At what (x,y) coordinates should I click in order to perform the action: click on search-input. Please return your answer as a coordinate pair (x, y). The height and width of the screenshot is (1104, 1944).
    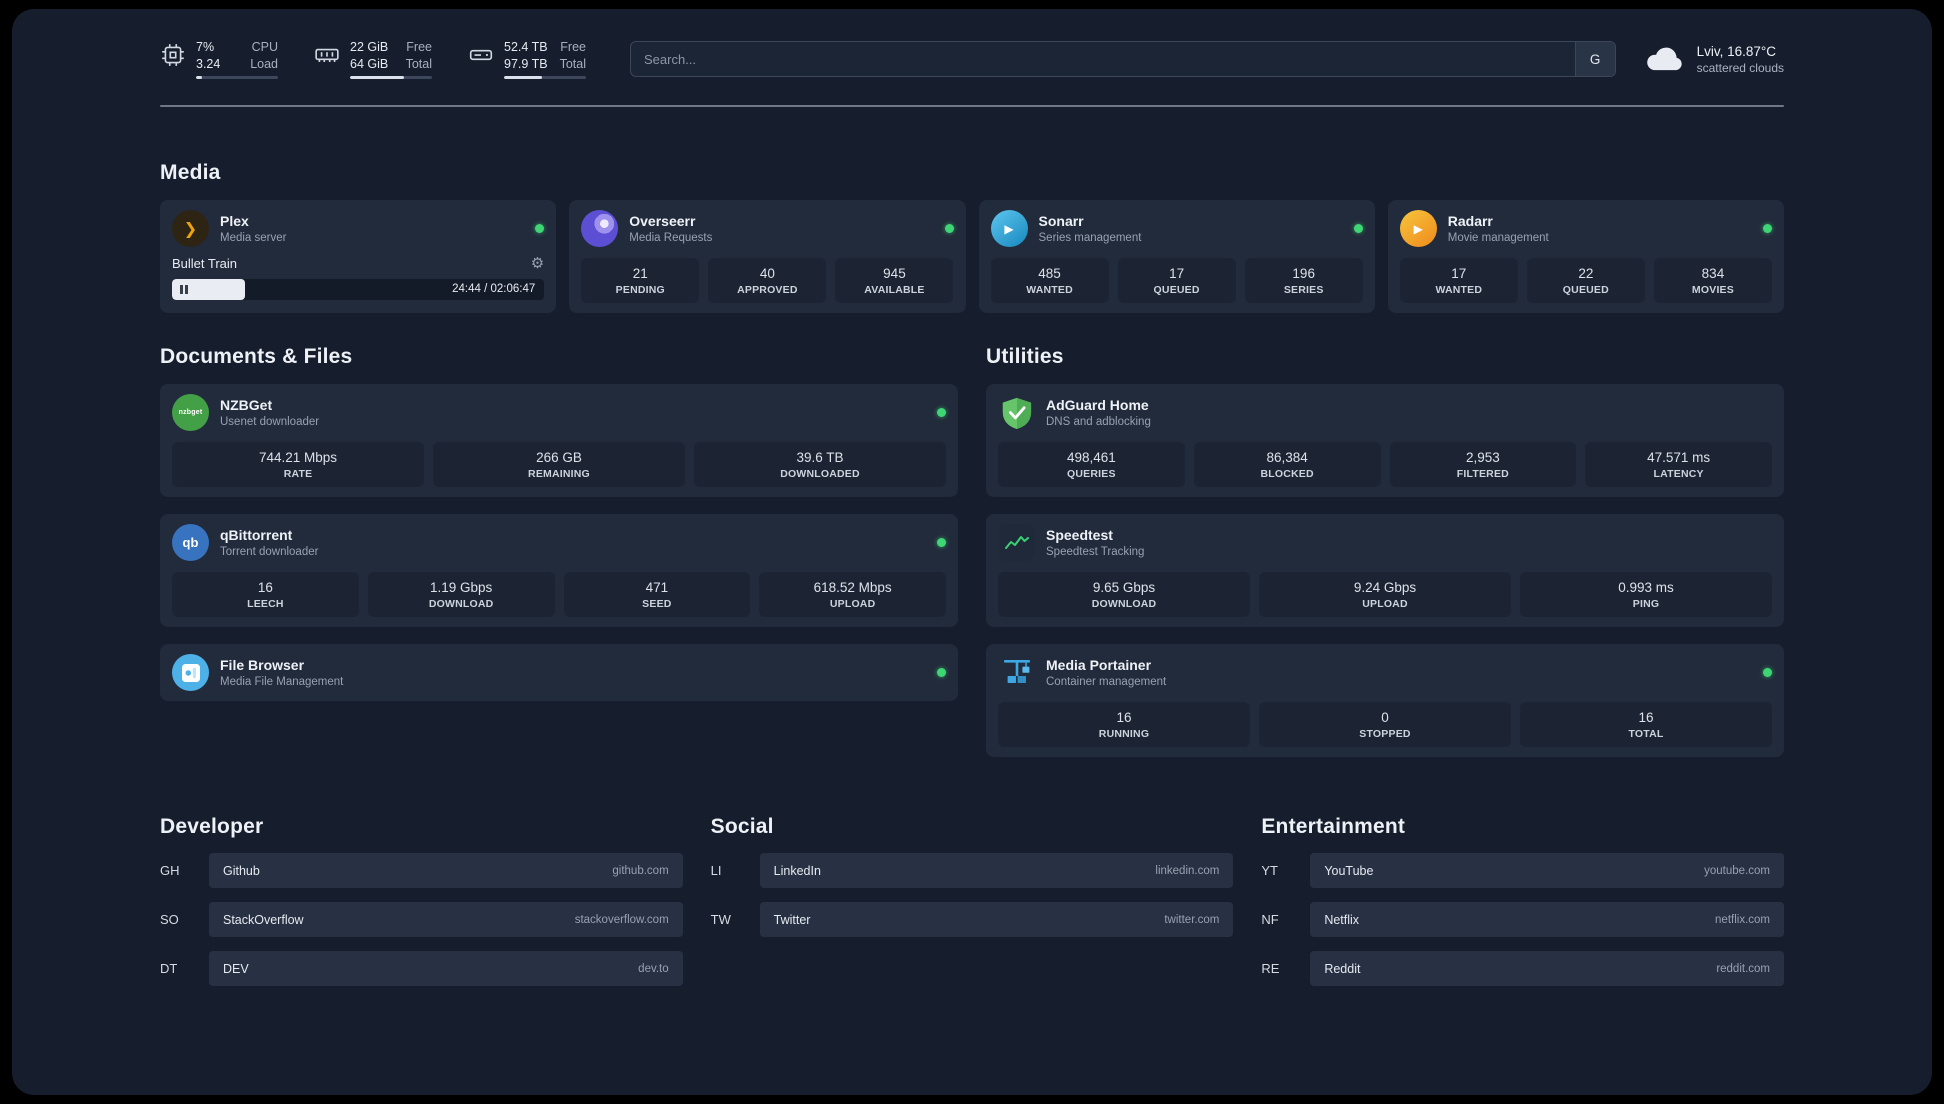
    Looking at the image, I should click on (1103, 59).